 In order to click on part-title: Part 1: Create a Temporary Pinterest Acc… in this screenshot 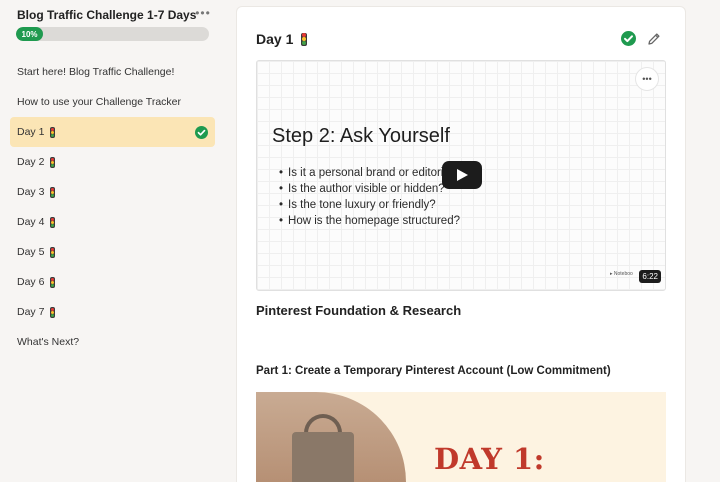, I will do `click(433, 371)`.